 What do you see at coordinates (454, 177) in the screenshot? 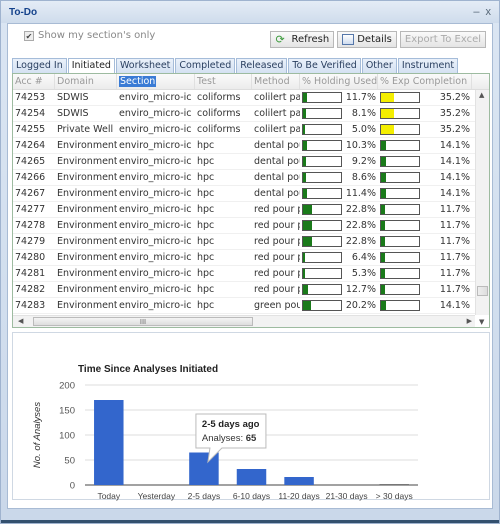
I see `exp-completion-cell-value: 14.1%` at bounding box center [454, 177].